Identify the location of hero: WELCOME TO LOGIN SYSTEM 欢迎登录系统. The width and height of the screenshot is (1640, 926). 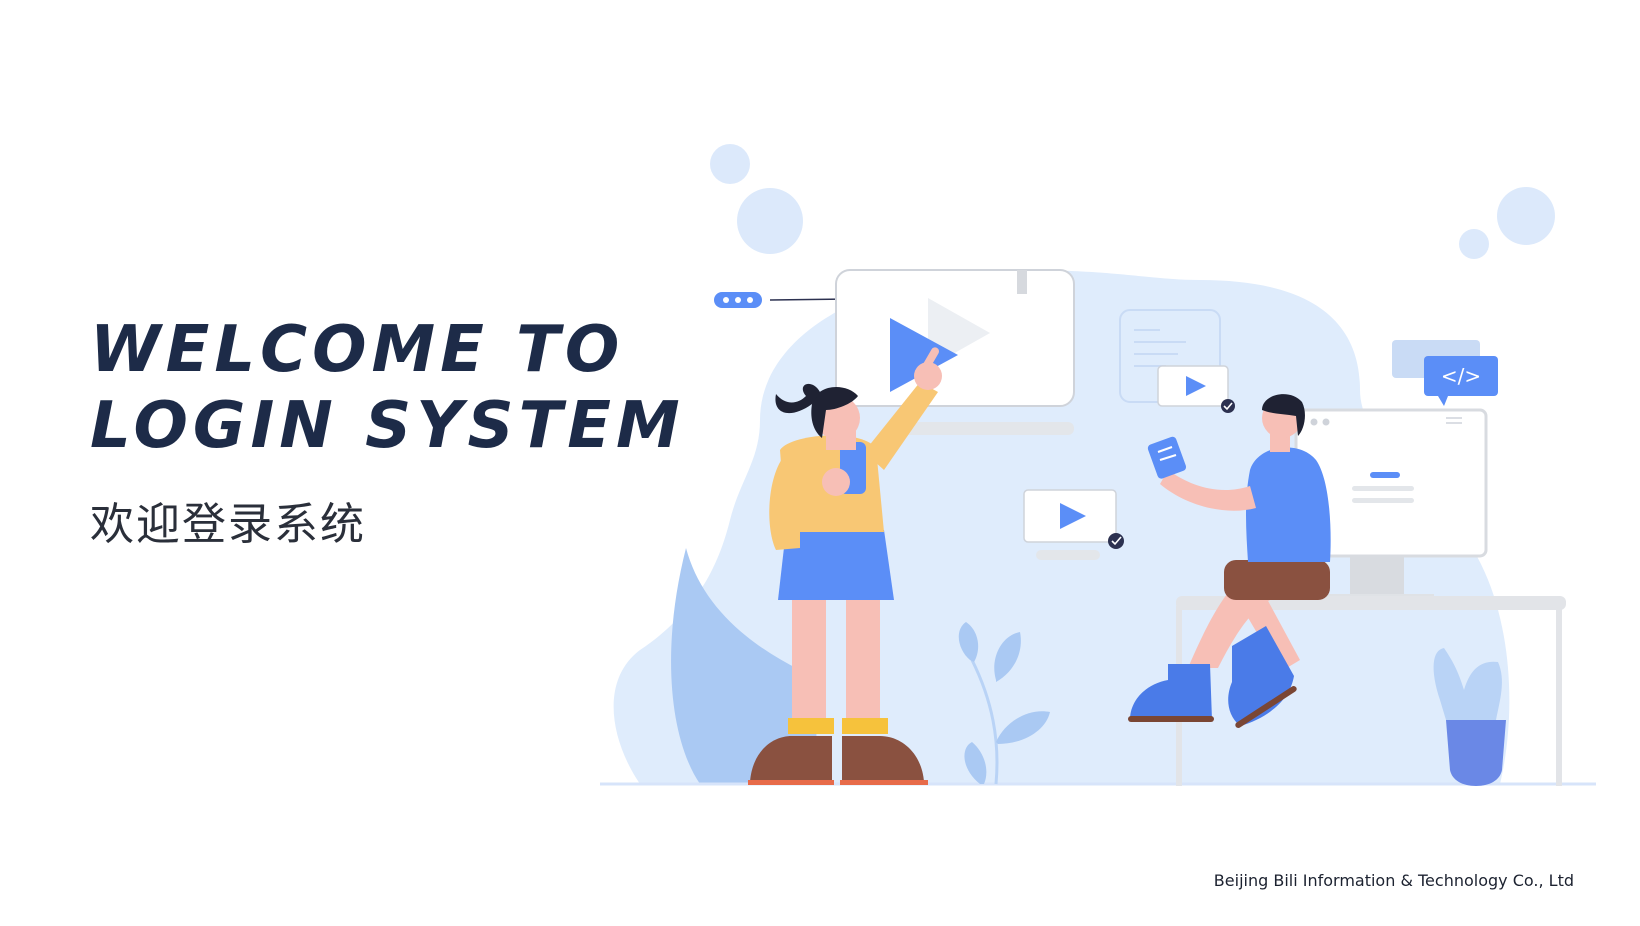
(387, 432).